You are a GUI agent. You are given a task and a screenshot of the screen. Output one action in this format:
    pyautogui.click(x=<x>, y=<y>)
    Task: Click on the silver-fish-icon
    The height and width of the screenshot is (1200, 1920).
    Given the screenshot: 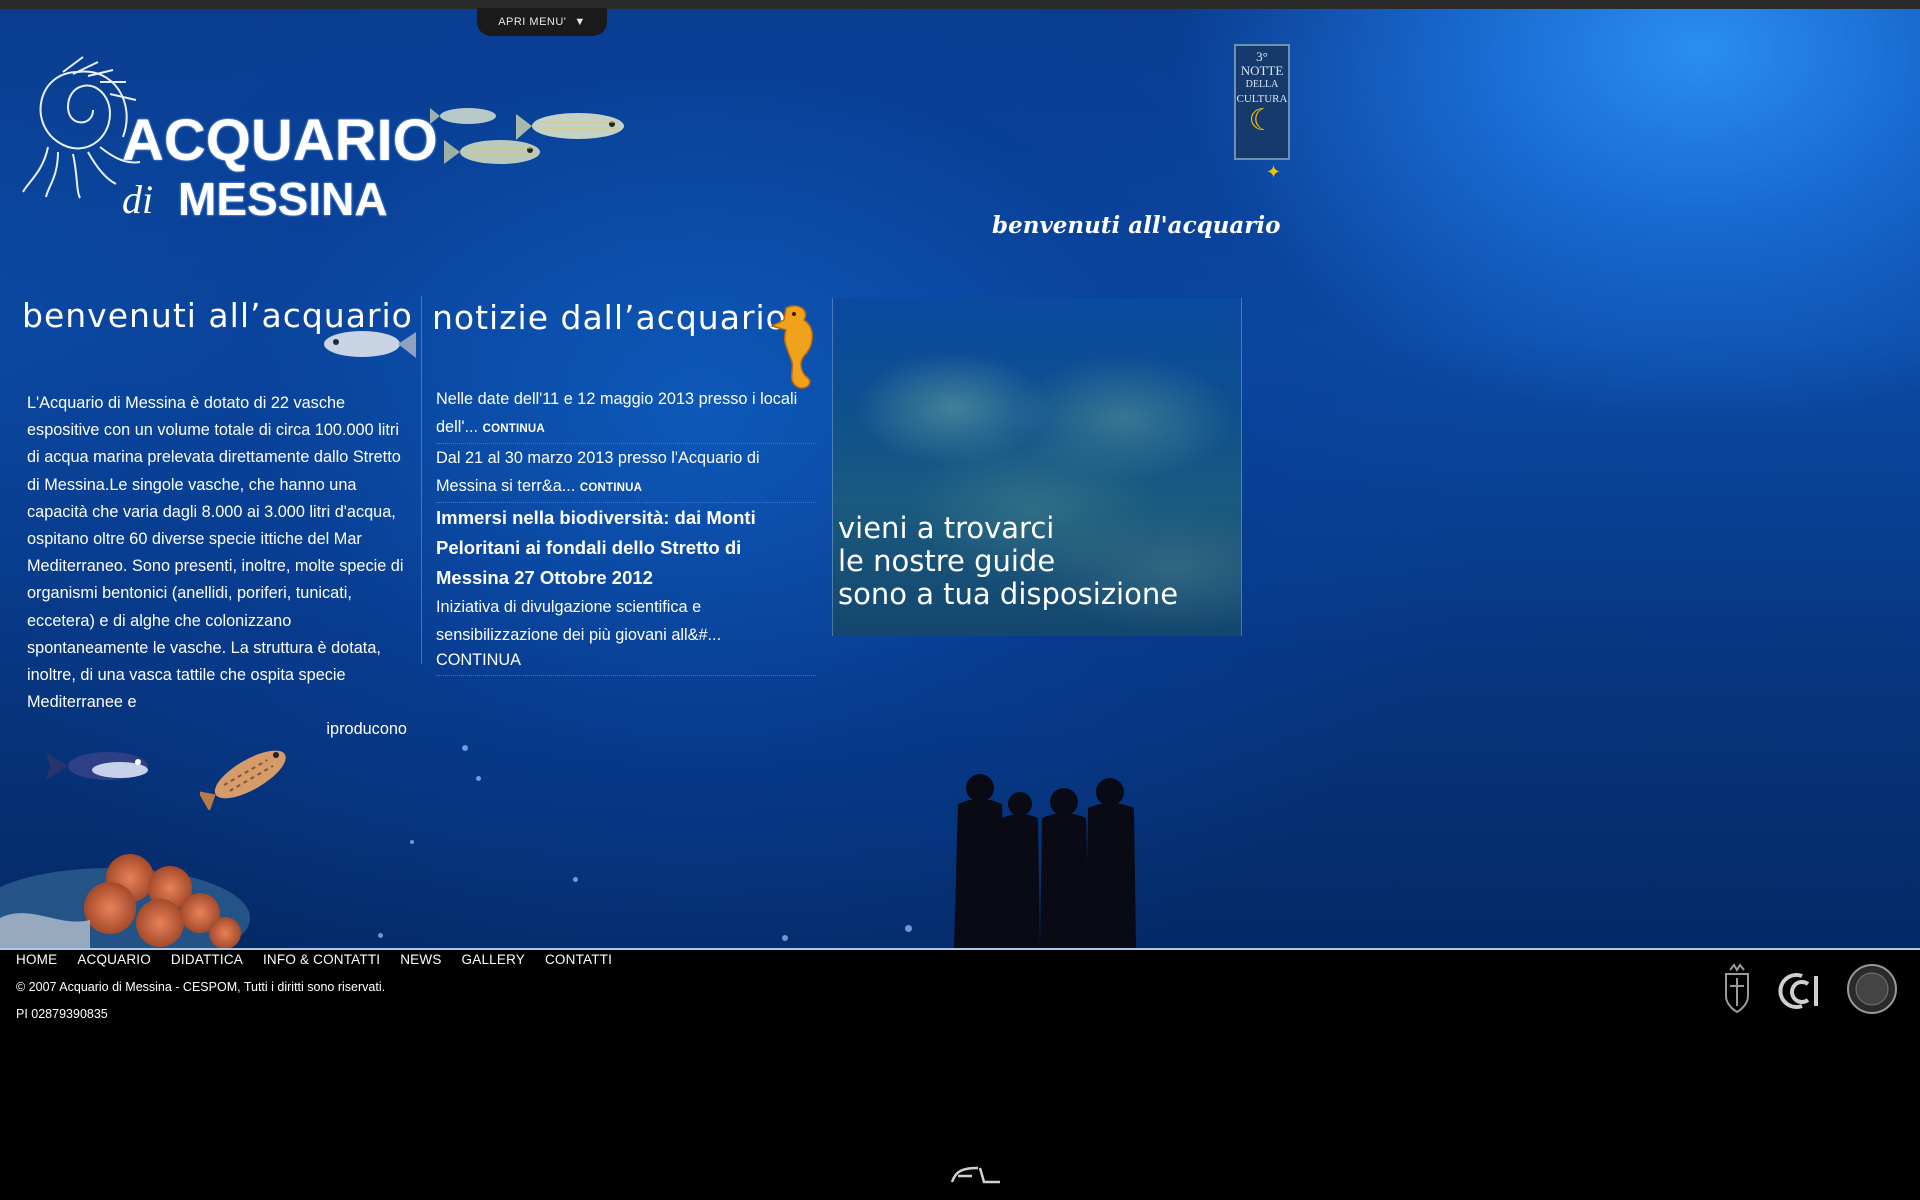 What is the action you would take?
    pyautogui.click(x=370, y=344)
    